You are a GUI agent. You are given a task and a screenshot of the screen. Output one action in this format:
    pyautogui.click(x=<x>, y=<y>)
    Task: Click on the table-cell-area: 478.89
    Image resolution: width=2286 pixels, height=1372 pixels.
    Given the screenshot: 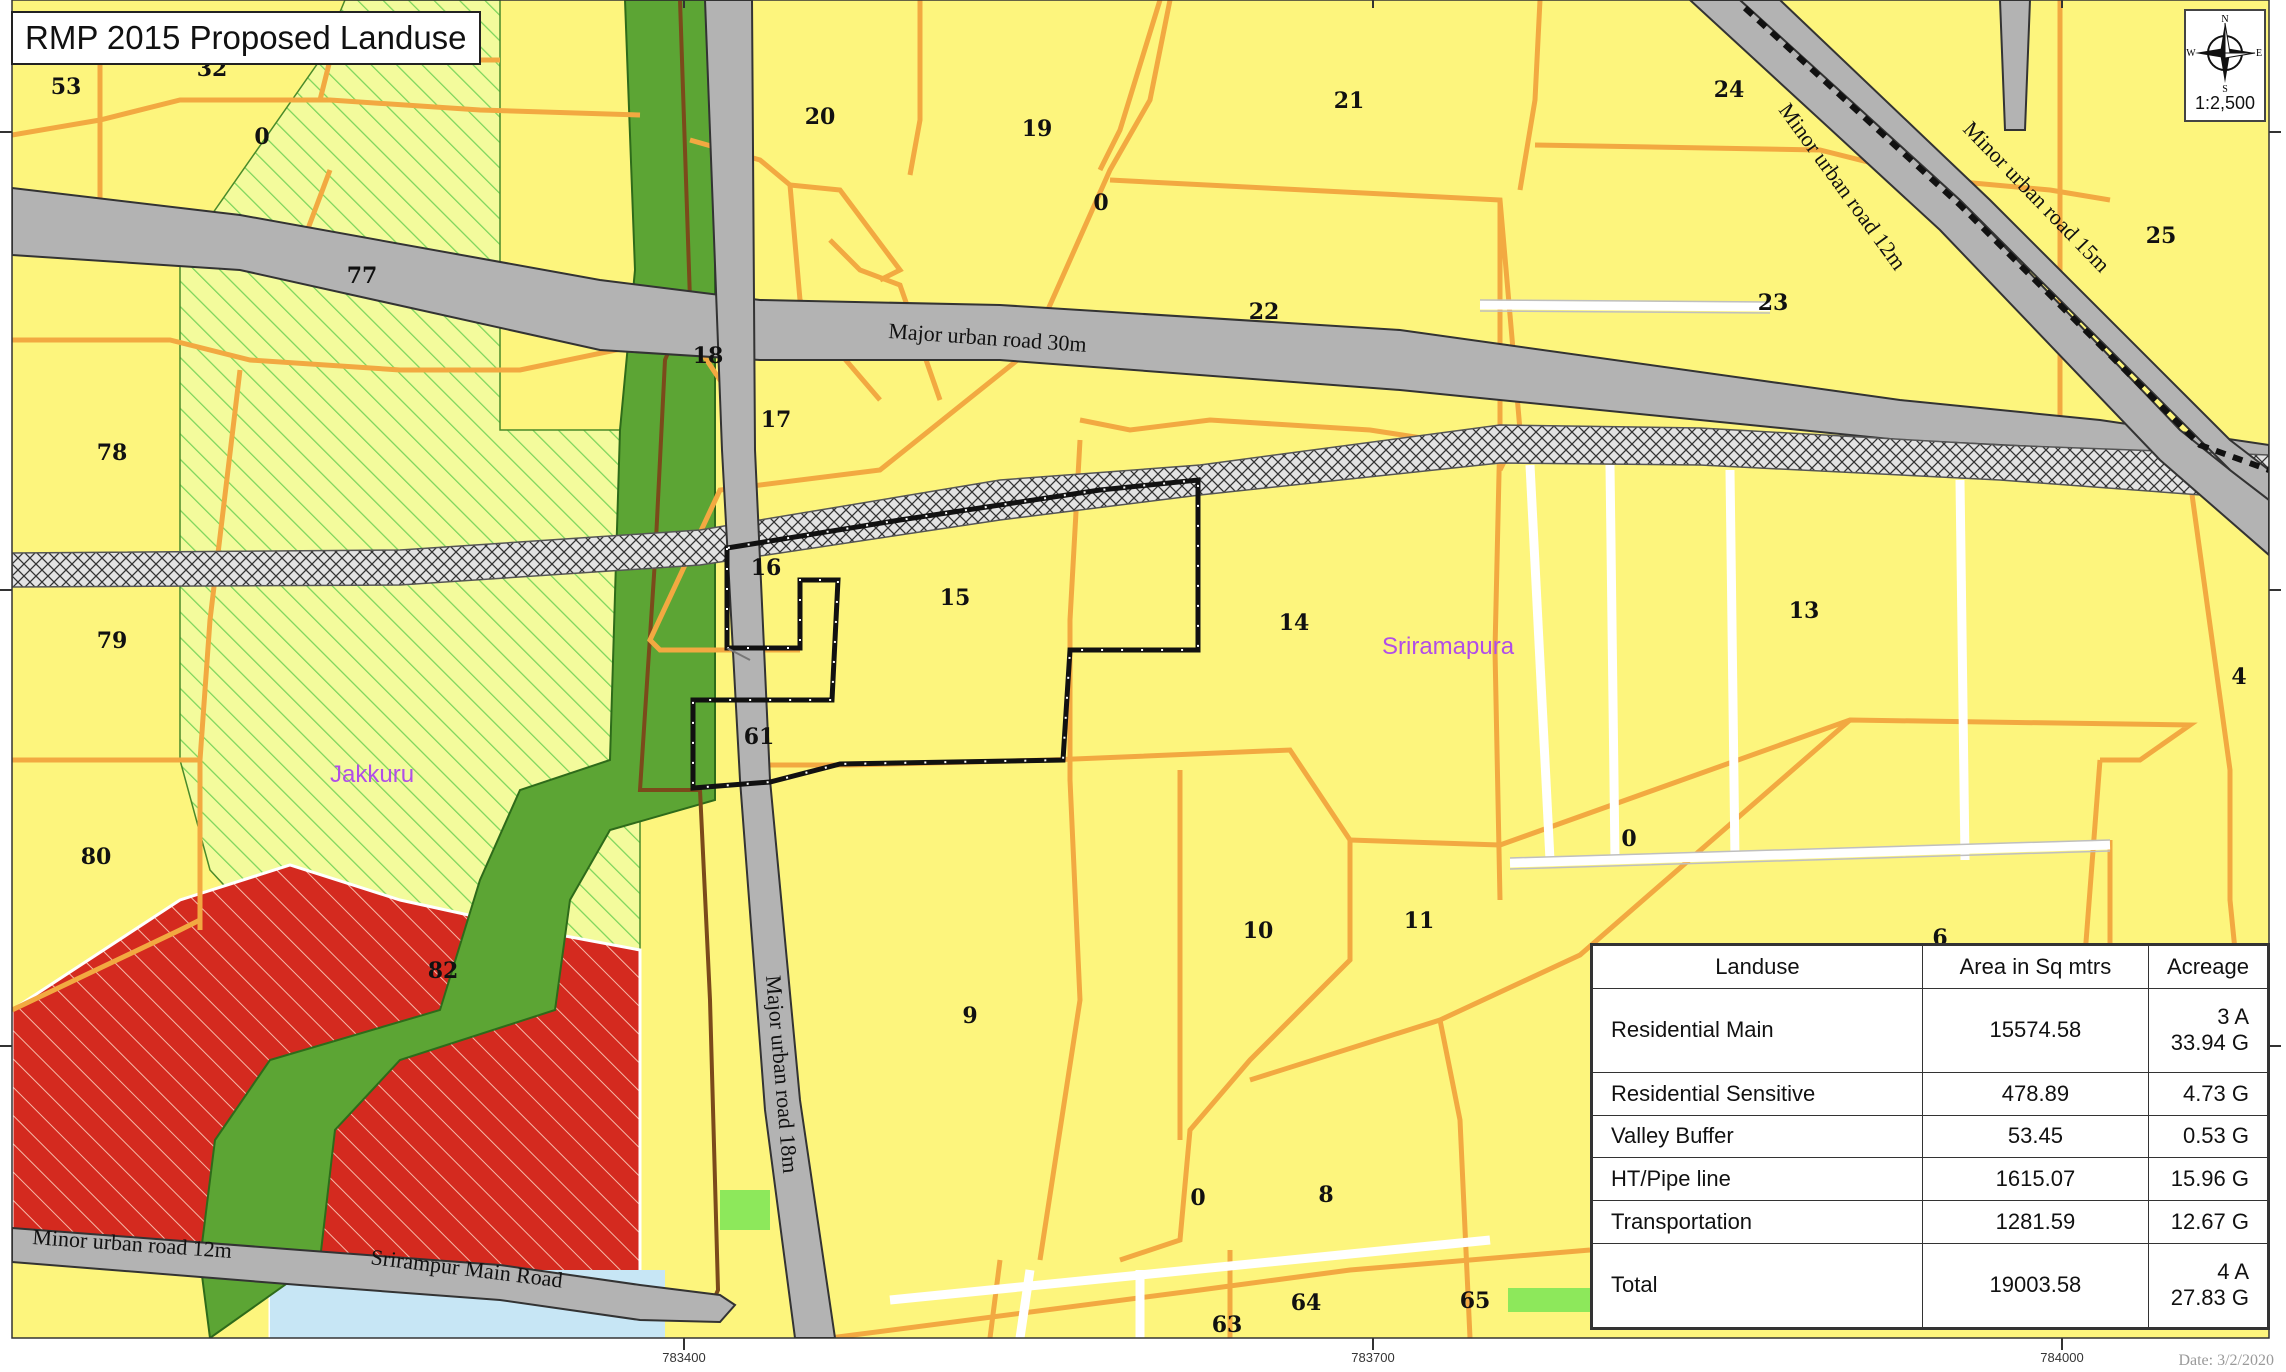 What is the action you would take?
    pyautogui.click(x=2035, y=1093)
    